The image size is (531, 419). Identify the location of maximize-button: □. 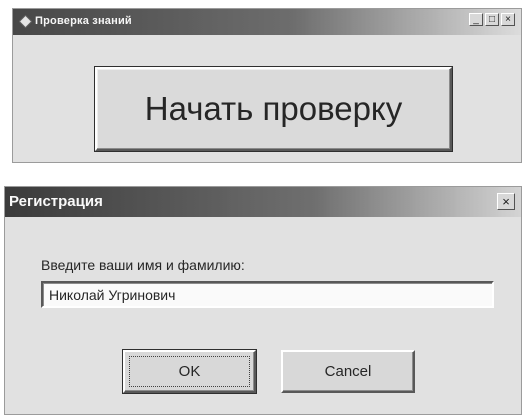
(492, 19).